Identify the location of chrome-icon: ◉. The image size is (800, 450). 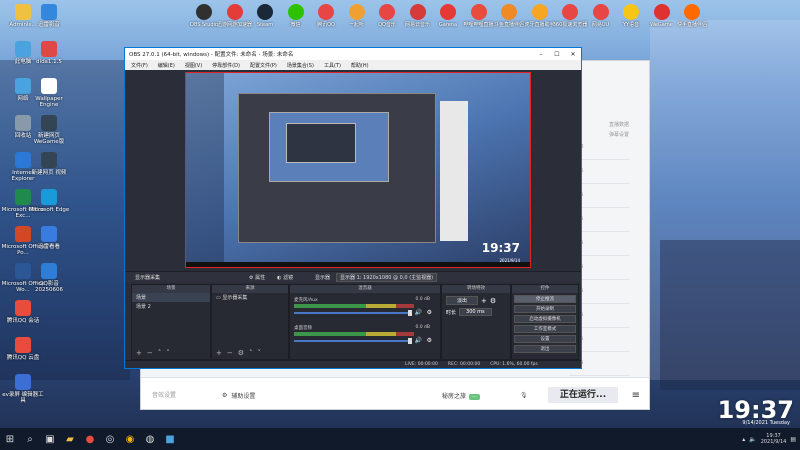
(130, 439).